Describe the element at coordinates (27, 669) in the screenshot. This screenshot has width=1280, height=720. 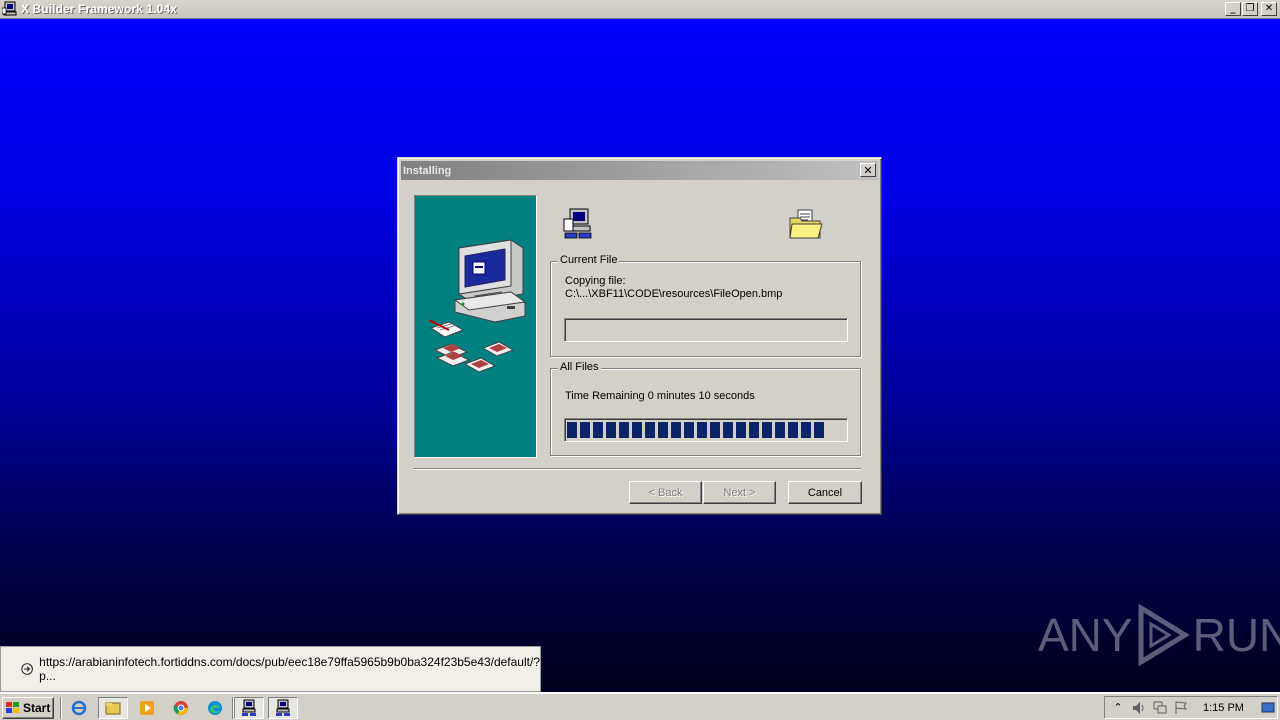
I see `arrow-right-circle-icon` at that location.